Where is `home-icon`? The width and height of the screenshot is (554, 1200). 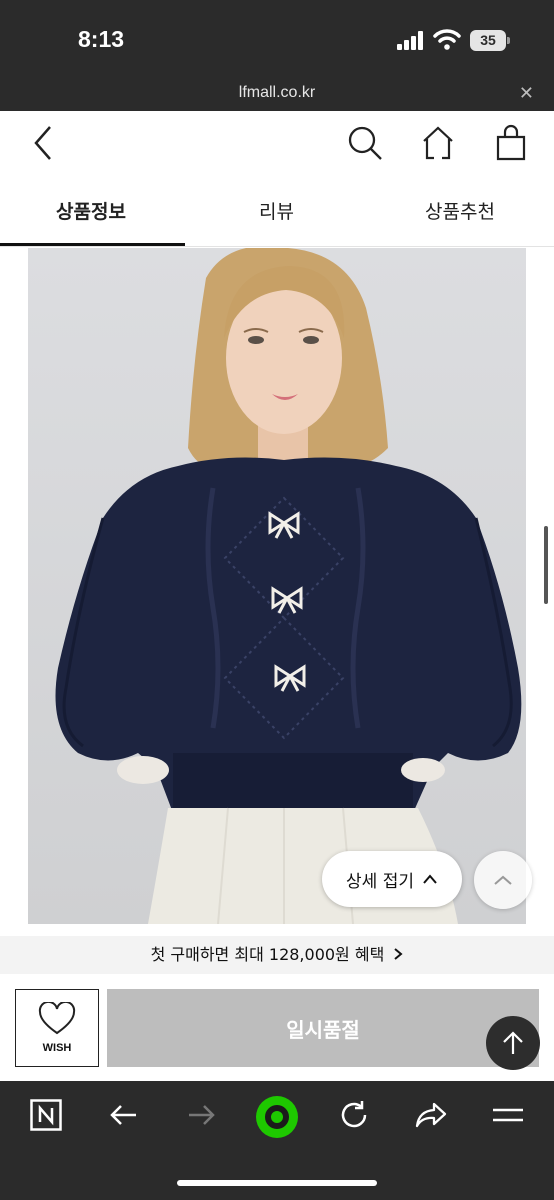 home-icon is located at coordinates (438, 143).